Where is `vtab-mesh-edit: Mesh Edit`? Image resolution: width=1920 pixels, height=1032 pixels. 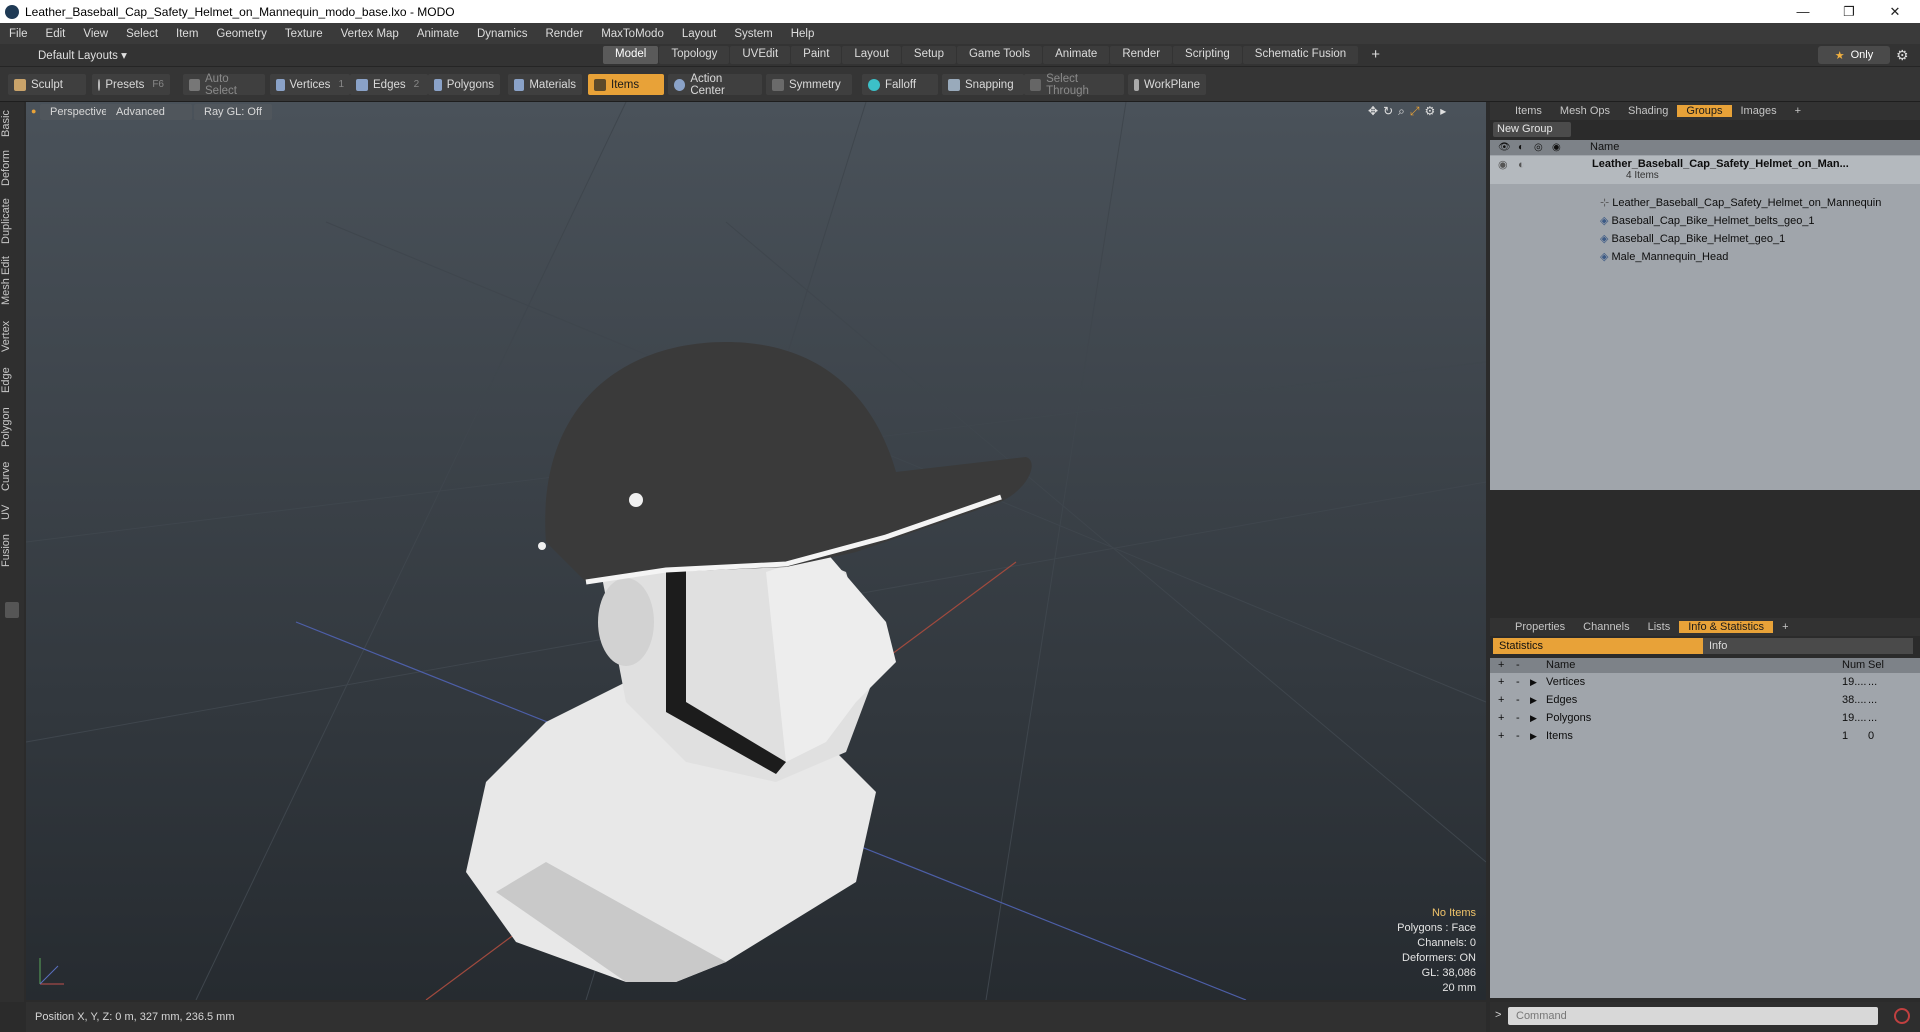 vtab-mesh-edit: Mesh Edit is located at coordinates (12, 281).